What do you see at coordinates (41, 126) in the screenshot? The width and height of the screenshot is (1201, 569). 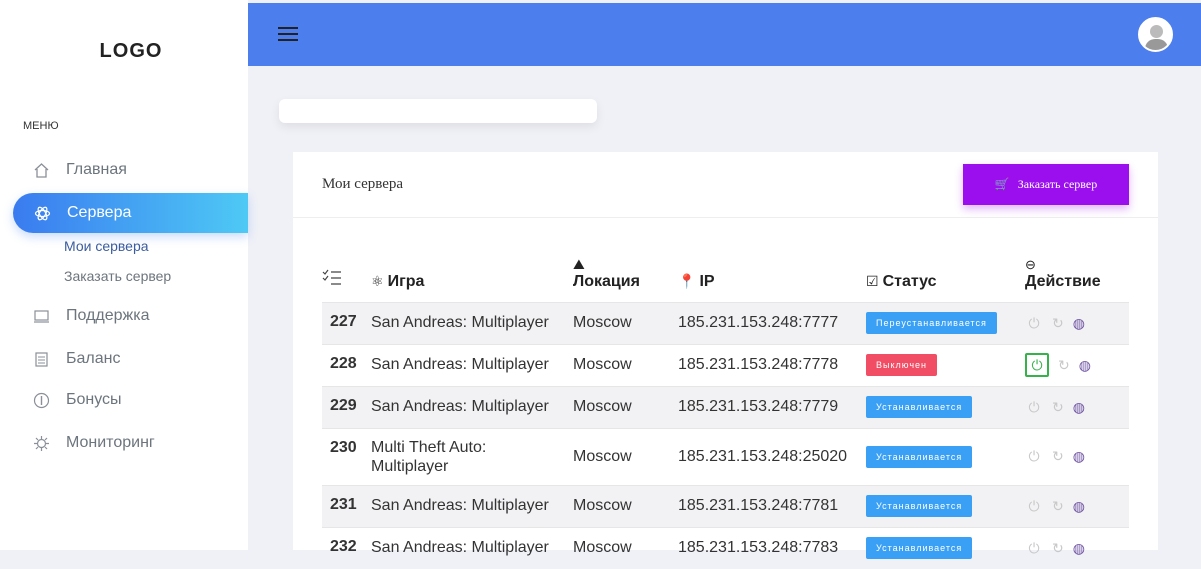 I see `menu-title: МЕНЮ` at bounding box center [41, 126].